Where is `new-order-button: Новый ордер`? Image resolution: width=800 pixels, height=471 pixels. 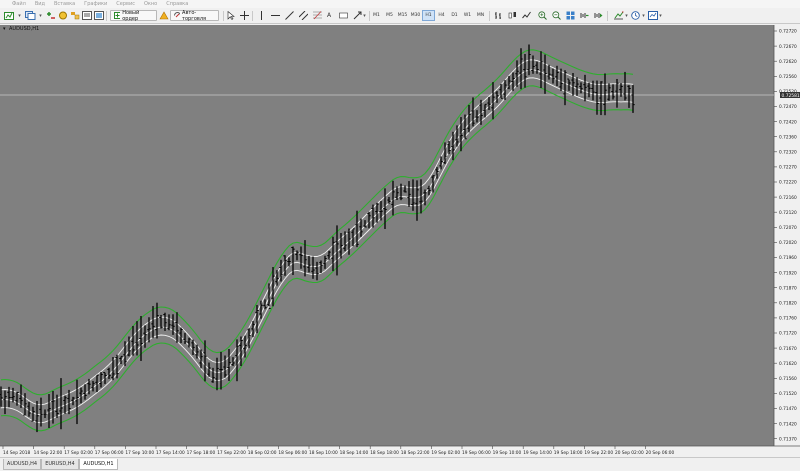 new-order-button: Новый ордер is located at coordinates (133, 16).